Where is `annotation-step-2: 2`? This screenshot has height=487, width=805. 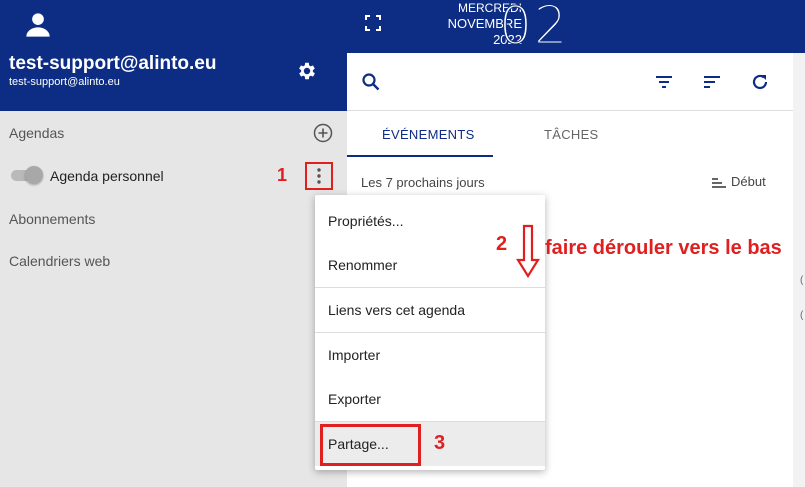
annotation-step-2: 2 is located at coordinates (502, 244).